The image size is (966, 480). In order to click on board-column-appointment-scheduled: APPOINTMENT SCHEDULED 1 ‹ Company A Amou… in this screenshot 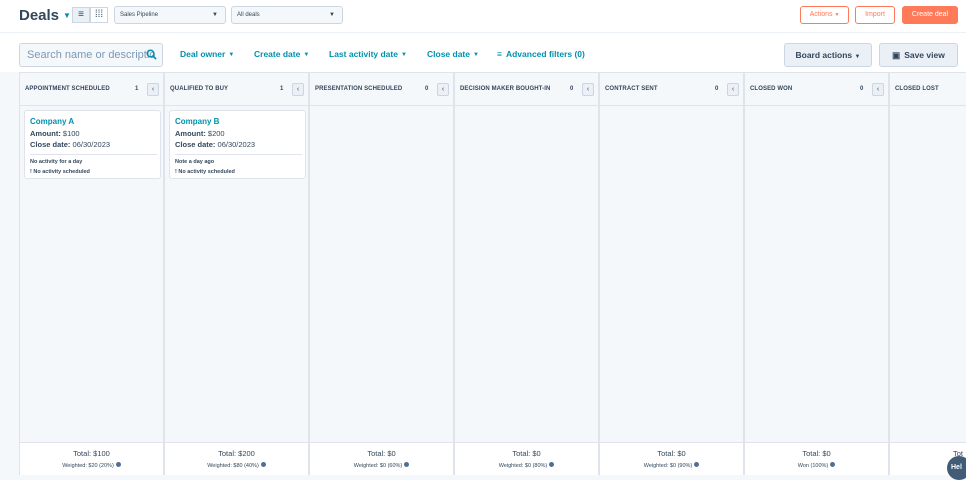, I will do `click(91, 273)`.